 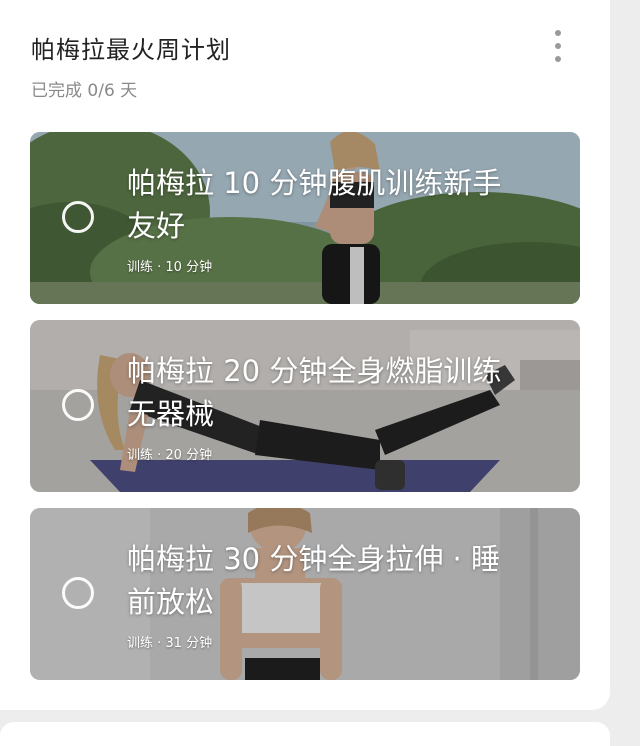 What do you see at coordinates (170, 455) in the screenshot?
I see `workout-meta: 训练 · 20 分钟` at bounding box center [170, 455].